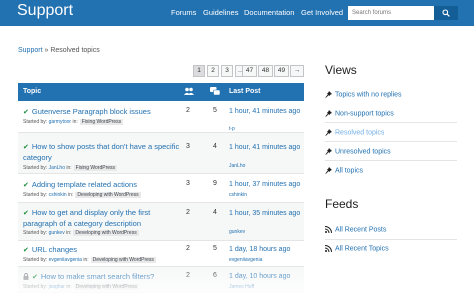  Describe the element at coordinates (355, 230) in the screenshot. I see `feed-all-recent-posts: All Recent Posts` at that location.